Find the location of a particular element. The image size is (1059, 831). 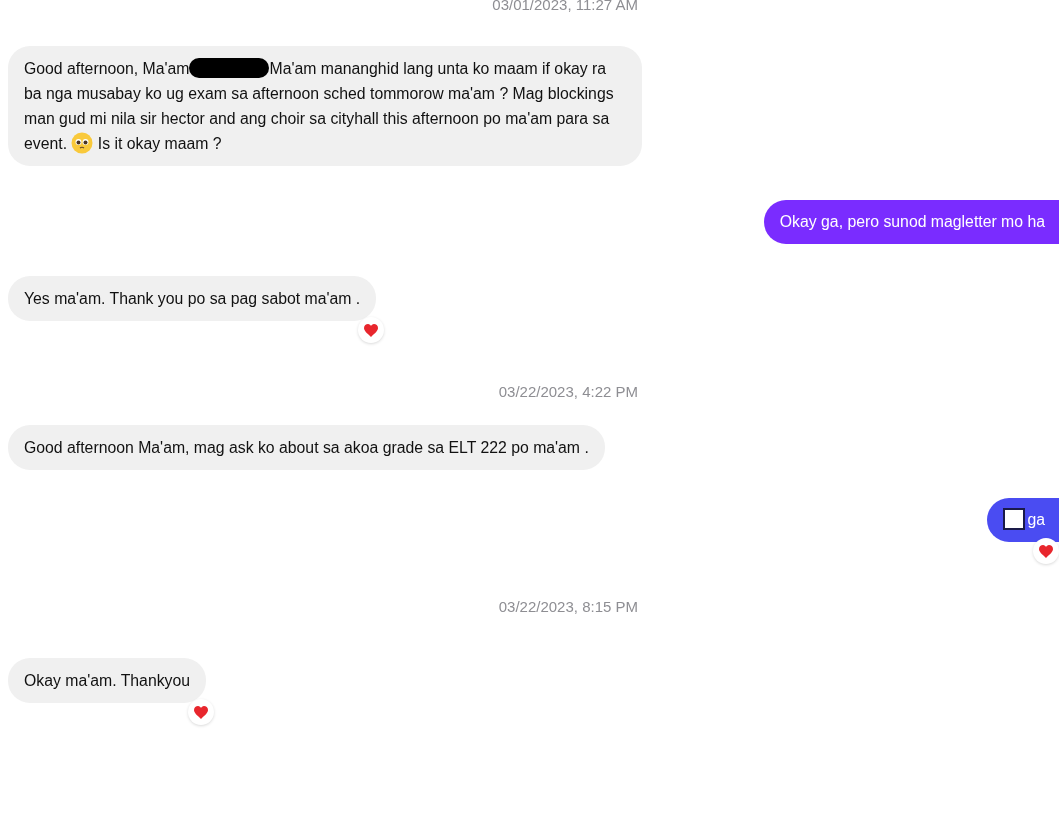

pleading-face-icon is located at coordinates (82, 143).